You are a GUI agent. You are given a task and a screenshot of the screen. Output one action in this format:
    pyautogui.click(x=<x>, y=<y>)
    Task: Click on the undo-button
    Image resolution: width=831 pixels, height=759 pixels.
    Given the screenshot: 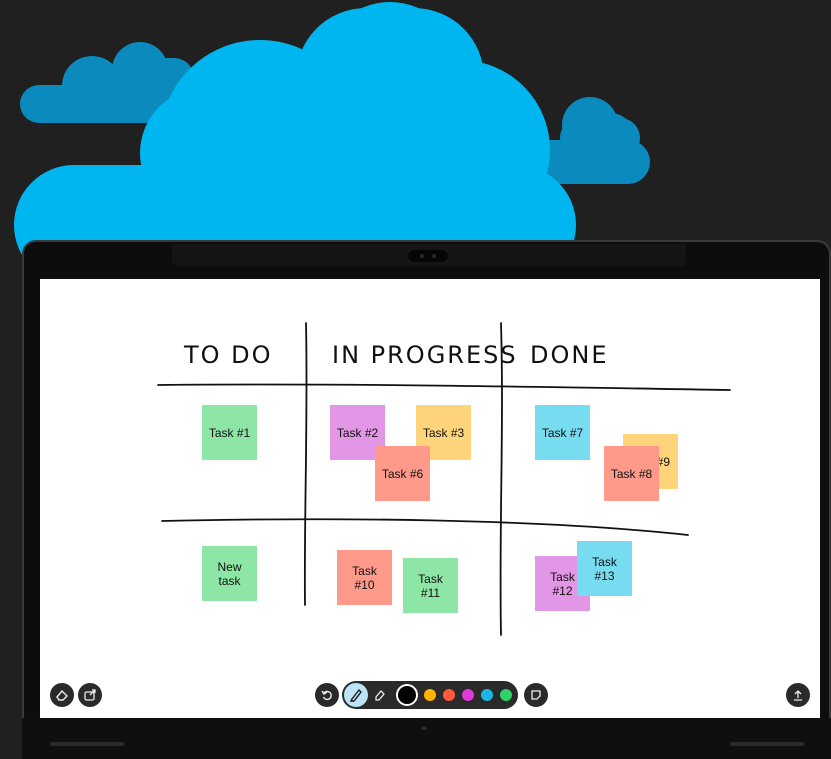 What is the action you would take?
    pyautogui.click(x=327, y=695)
    